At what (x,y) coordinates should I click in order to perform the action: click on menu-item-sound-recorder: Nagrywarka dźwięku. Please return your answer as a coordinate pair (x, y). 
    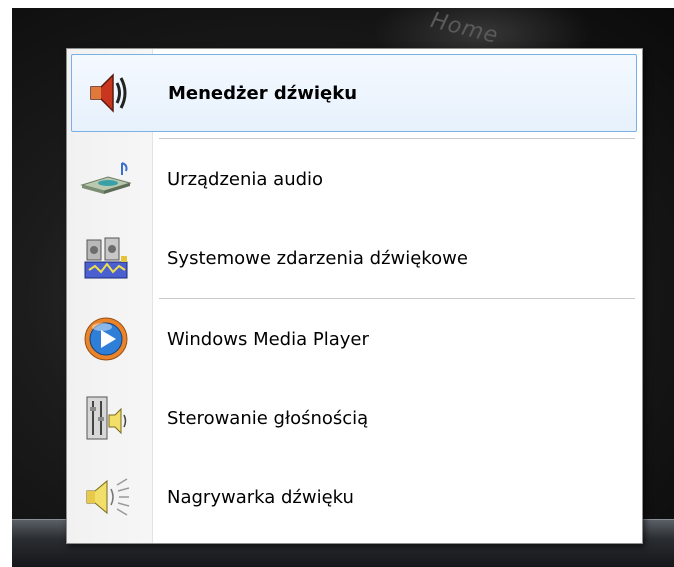
    Looking at the image, I should click on (354, 497).